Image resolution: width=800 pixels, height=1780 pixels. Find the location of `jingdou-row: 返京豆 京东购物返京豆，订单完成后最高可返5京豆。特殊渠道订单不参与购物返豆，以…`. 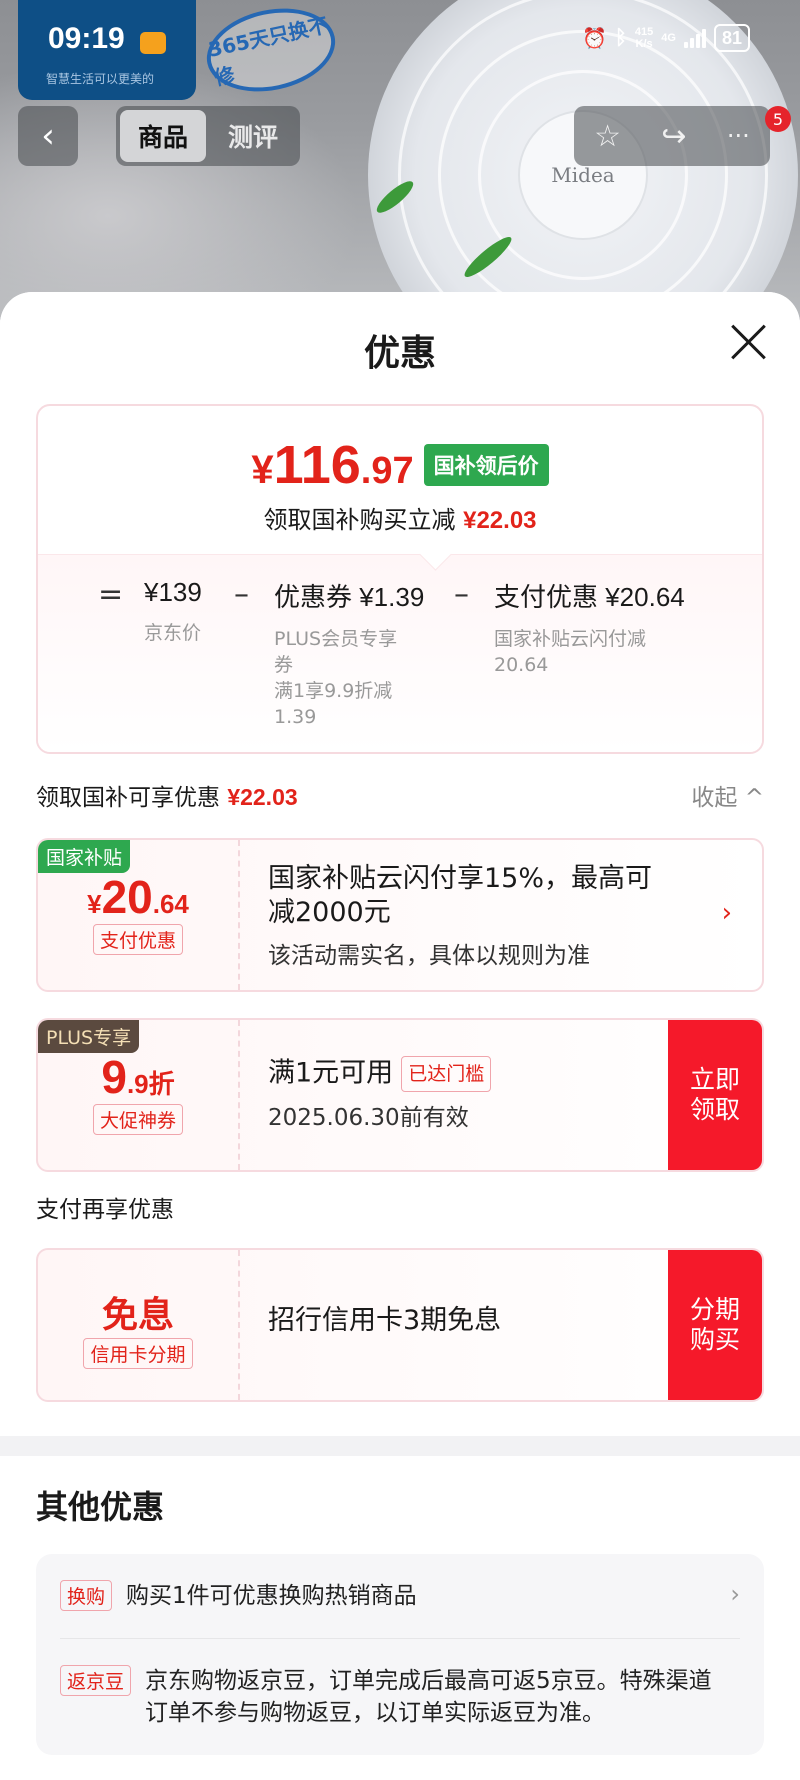

jingdou-row: 返京豆 京东购物返京豆，订单完成后最高可返5京豆。特殊渠道订单不参与购物返豆，以… is located at coordinates (400, 1696).